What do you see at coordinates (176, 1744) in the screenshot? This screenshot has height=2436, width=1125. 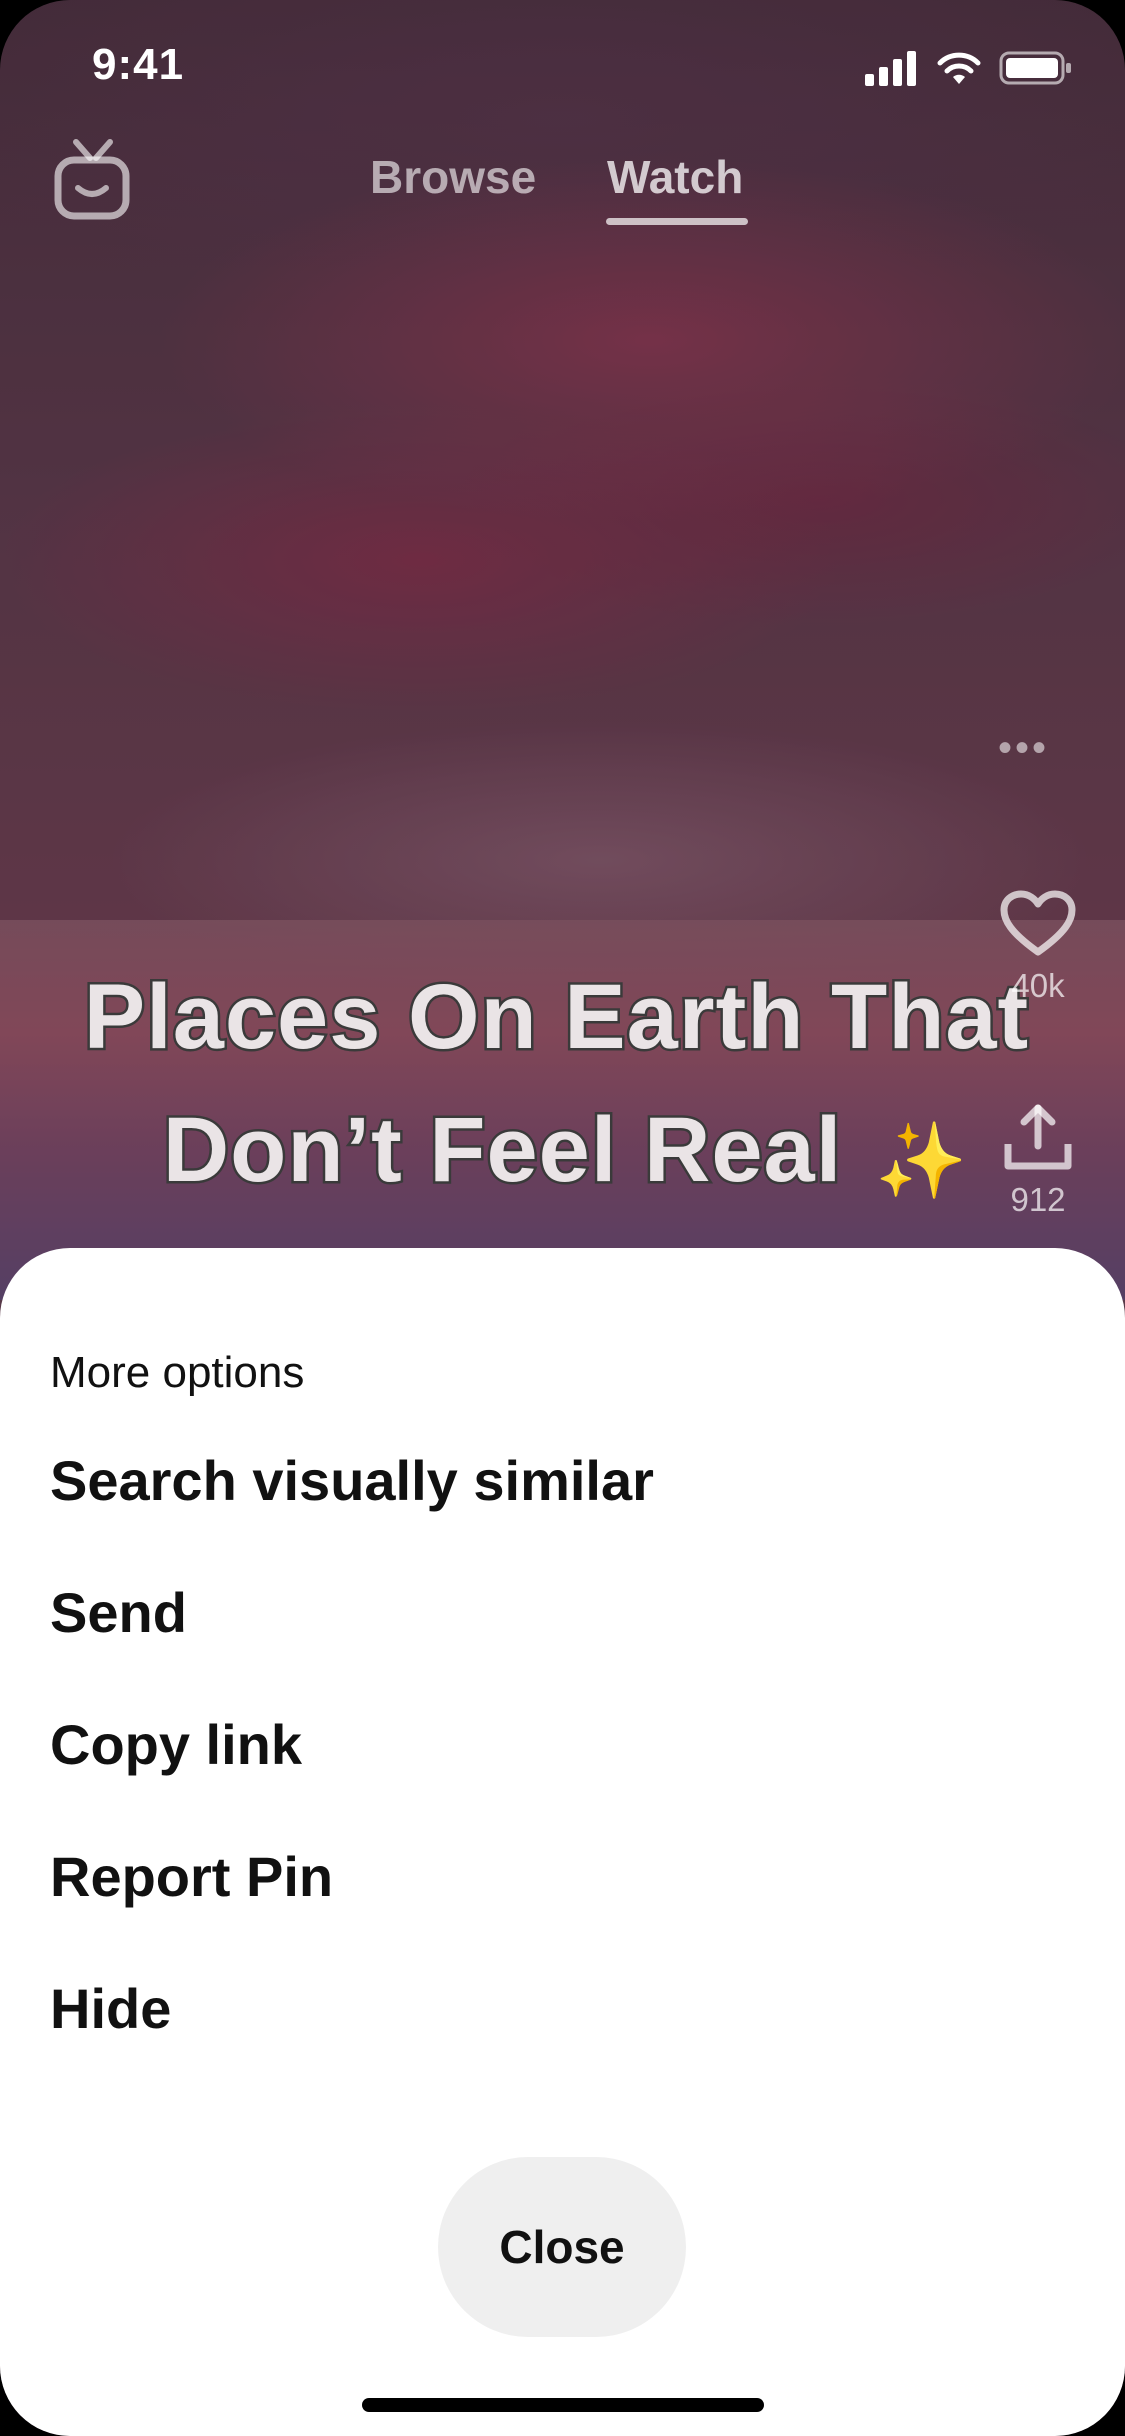 I see `menu-item-copy-link: Copy link` at bounding box center [176, 1744].